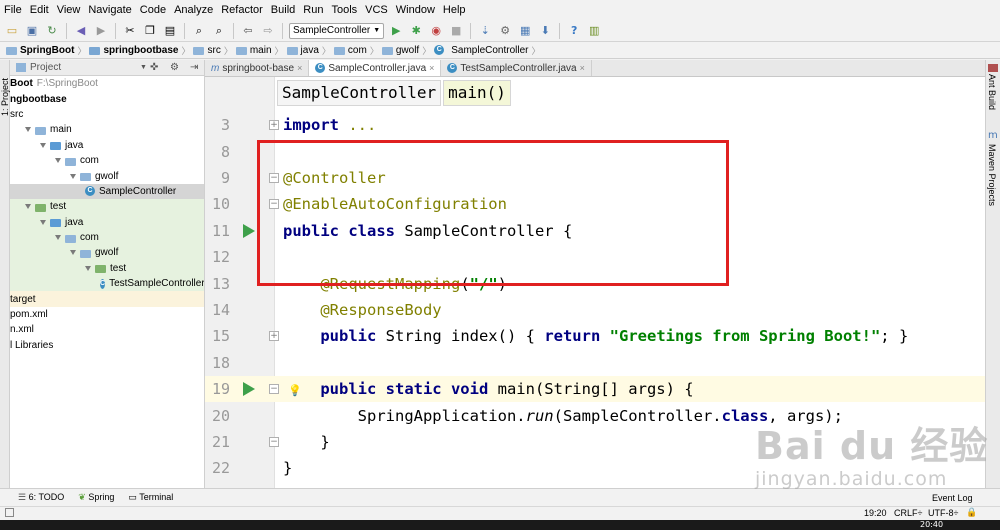  Describe the element at coordinates (41, 497) in the screenshot. I see `todo-tool-button: ☰ 6: TODO` at that location.